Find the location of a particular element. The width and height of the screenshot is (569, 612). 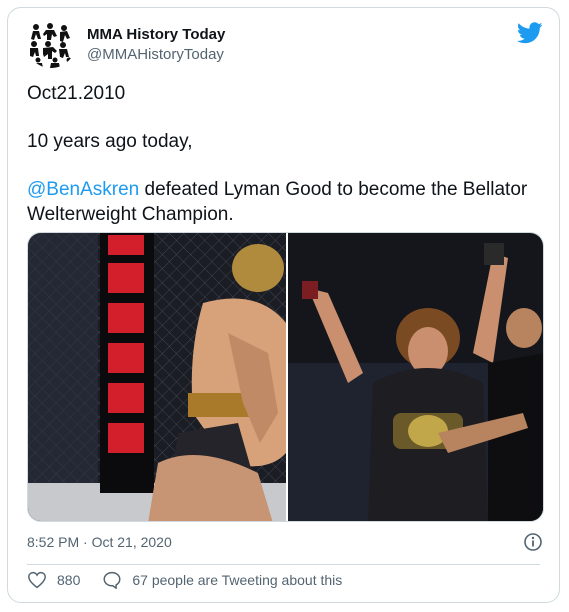

heart-icon is located at coordinates (37, 580).